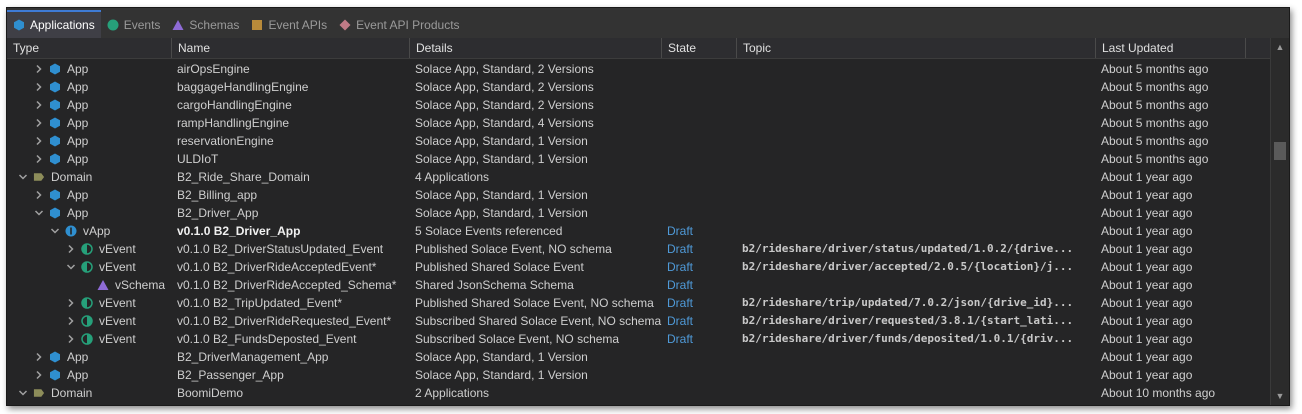 This screenshot has height=414, width=1302. Describe the element at coordinates (210, 393) in the screenshot. I see `row-name: BoomiDemo` at that location.